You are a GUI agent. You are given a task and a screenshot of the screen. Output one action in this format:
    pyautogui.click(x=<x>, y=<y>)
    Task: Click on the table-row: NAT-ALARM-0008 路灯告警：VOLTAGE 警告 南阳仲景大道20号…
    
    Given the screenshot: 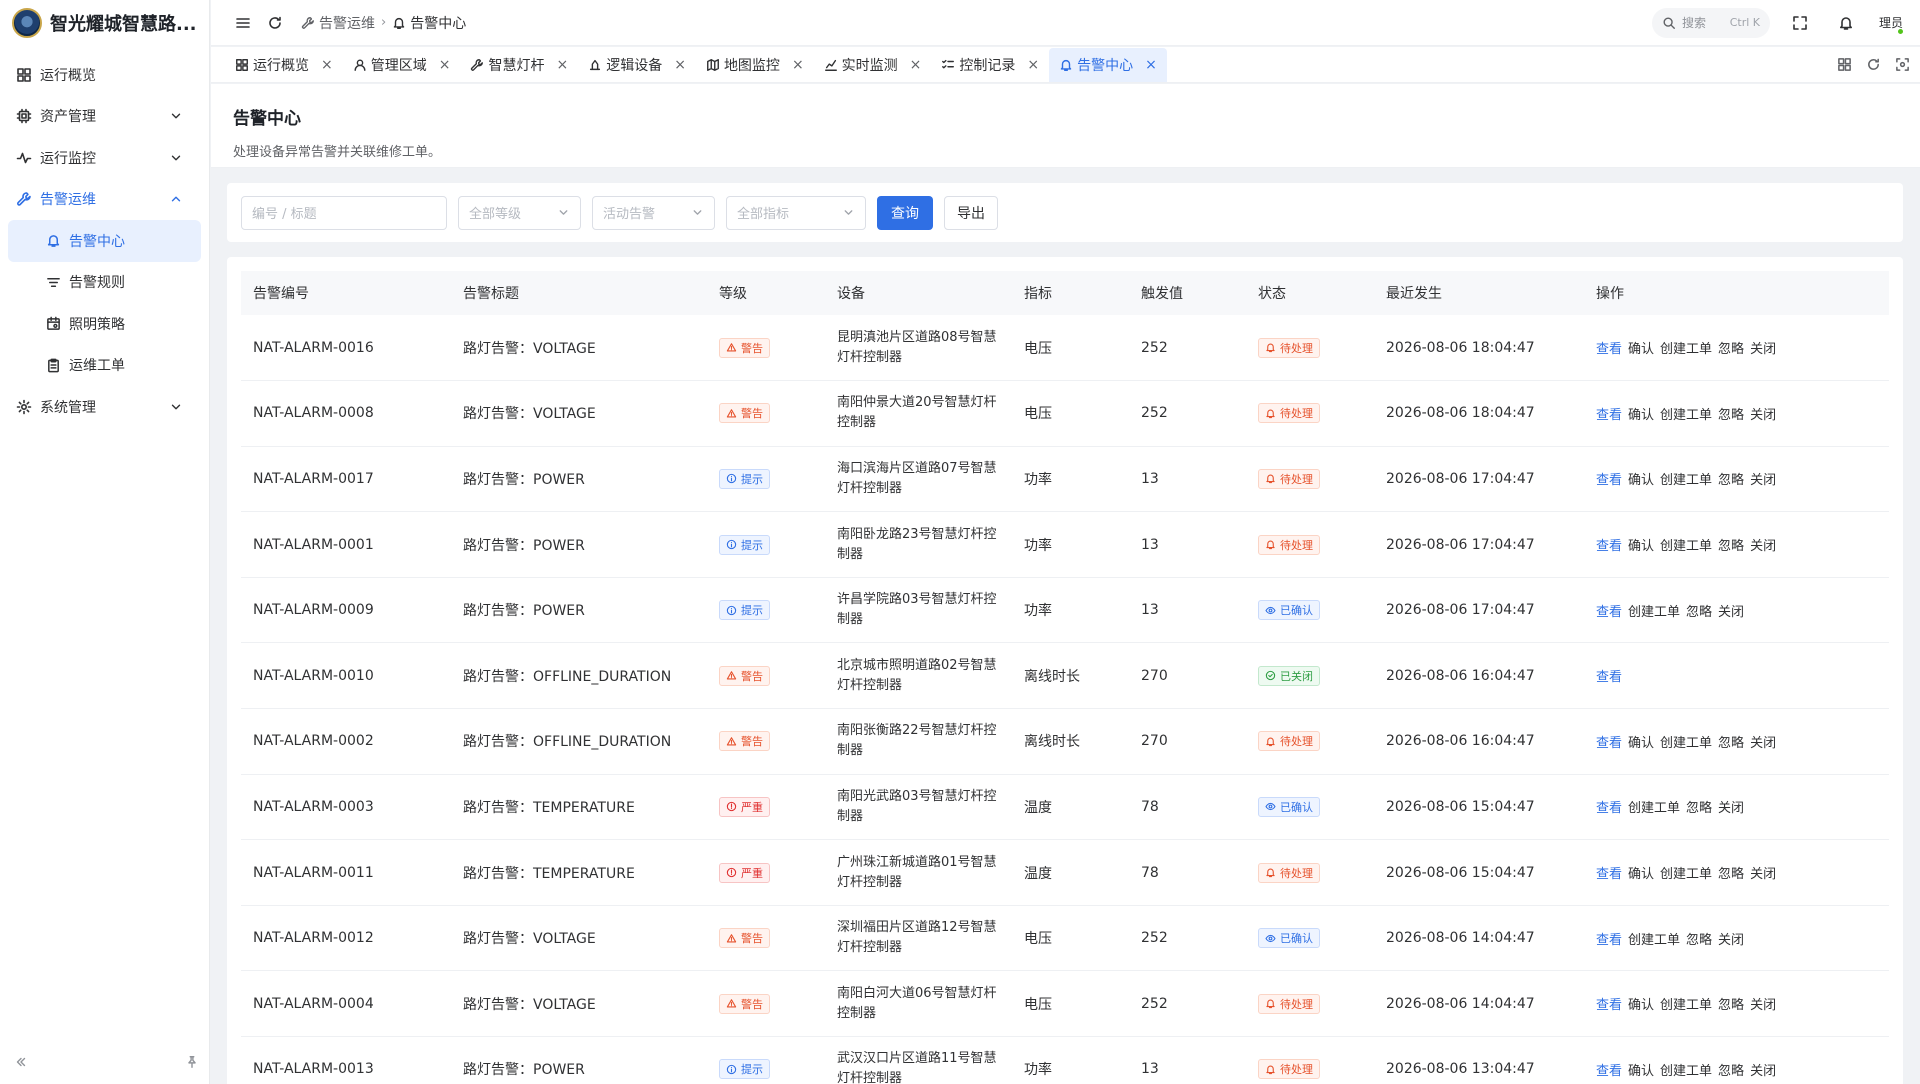 What is the action you would take?
    pyautogui.click(x=1065, y=414)
    